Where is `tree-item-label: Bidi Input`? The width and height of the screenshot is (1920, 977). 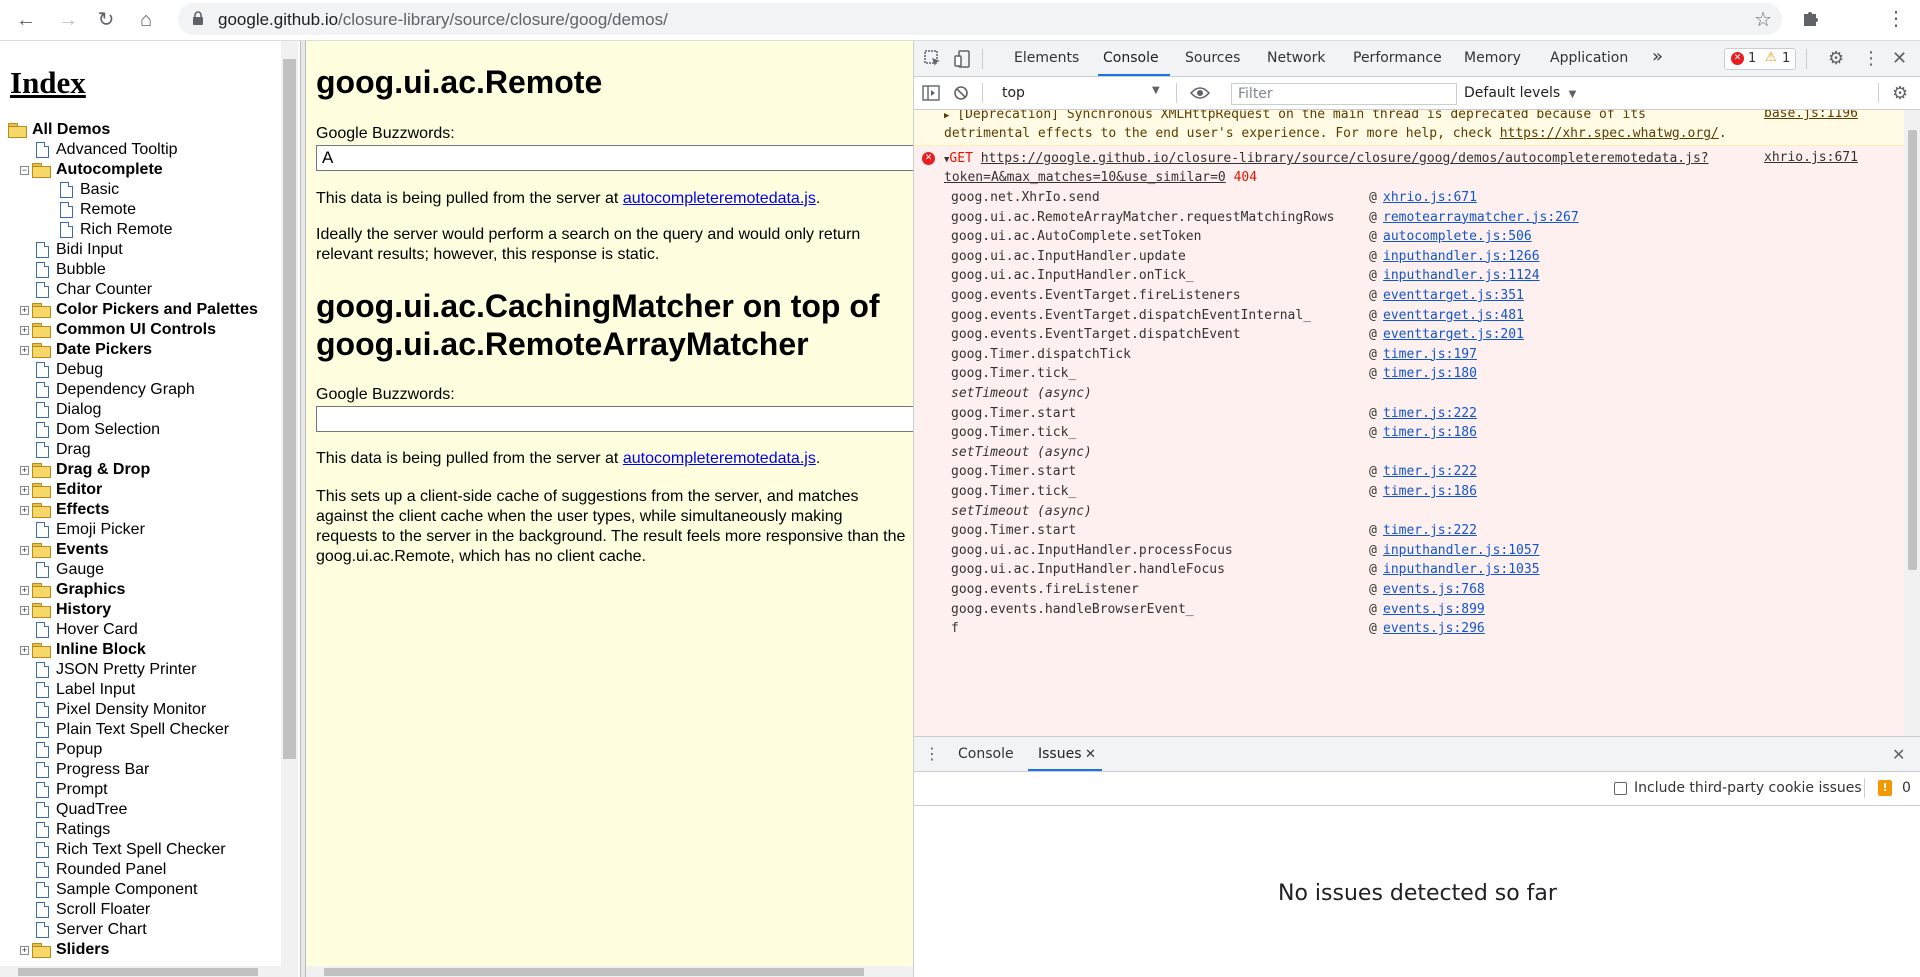
tree-item-label: Bidi Input is located at coordinates (89, 250).